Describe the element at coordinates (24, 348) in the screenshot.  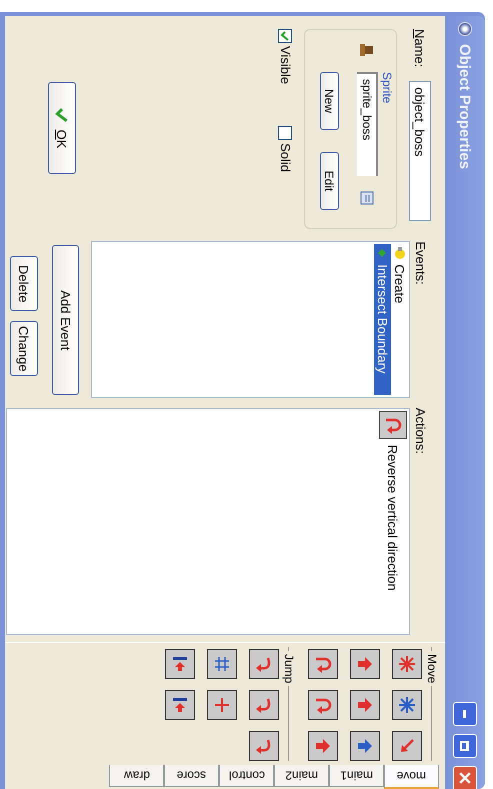
I see `event-button: Change` at that location.